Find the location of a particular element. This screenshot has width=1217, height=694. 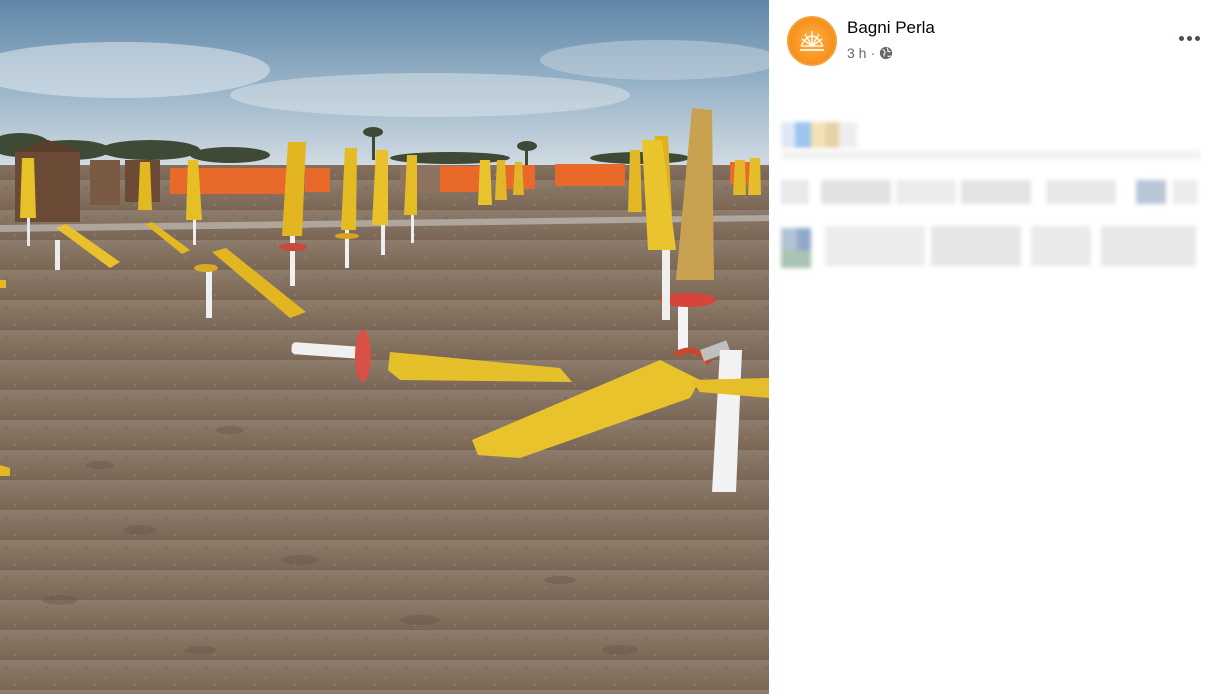

post-meta: 3 h · is located at coordinates (870, 53).